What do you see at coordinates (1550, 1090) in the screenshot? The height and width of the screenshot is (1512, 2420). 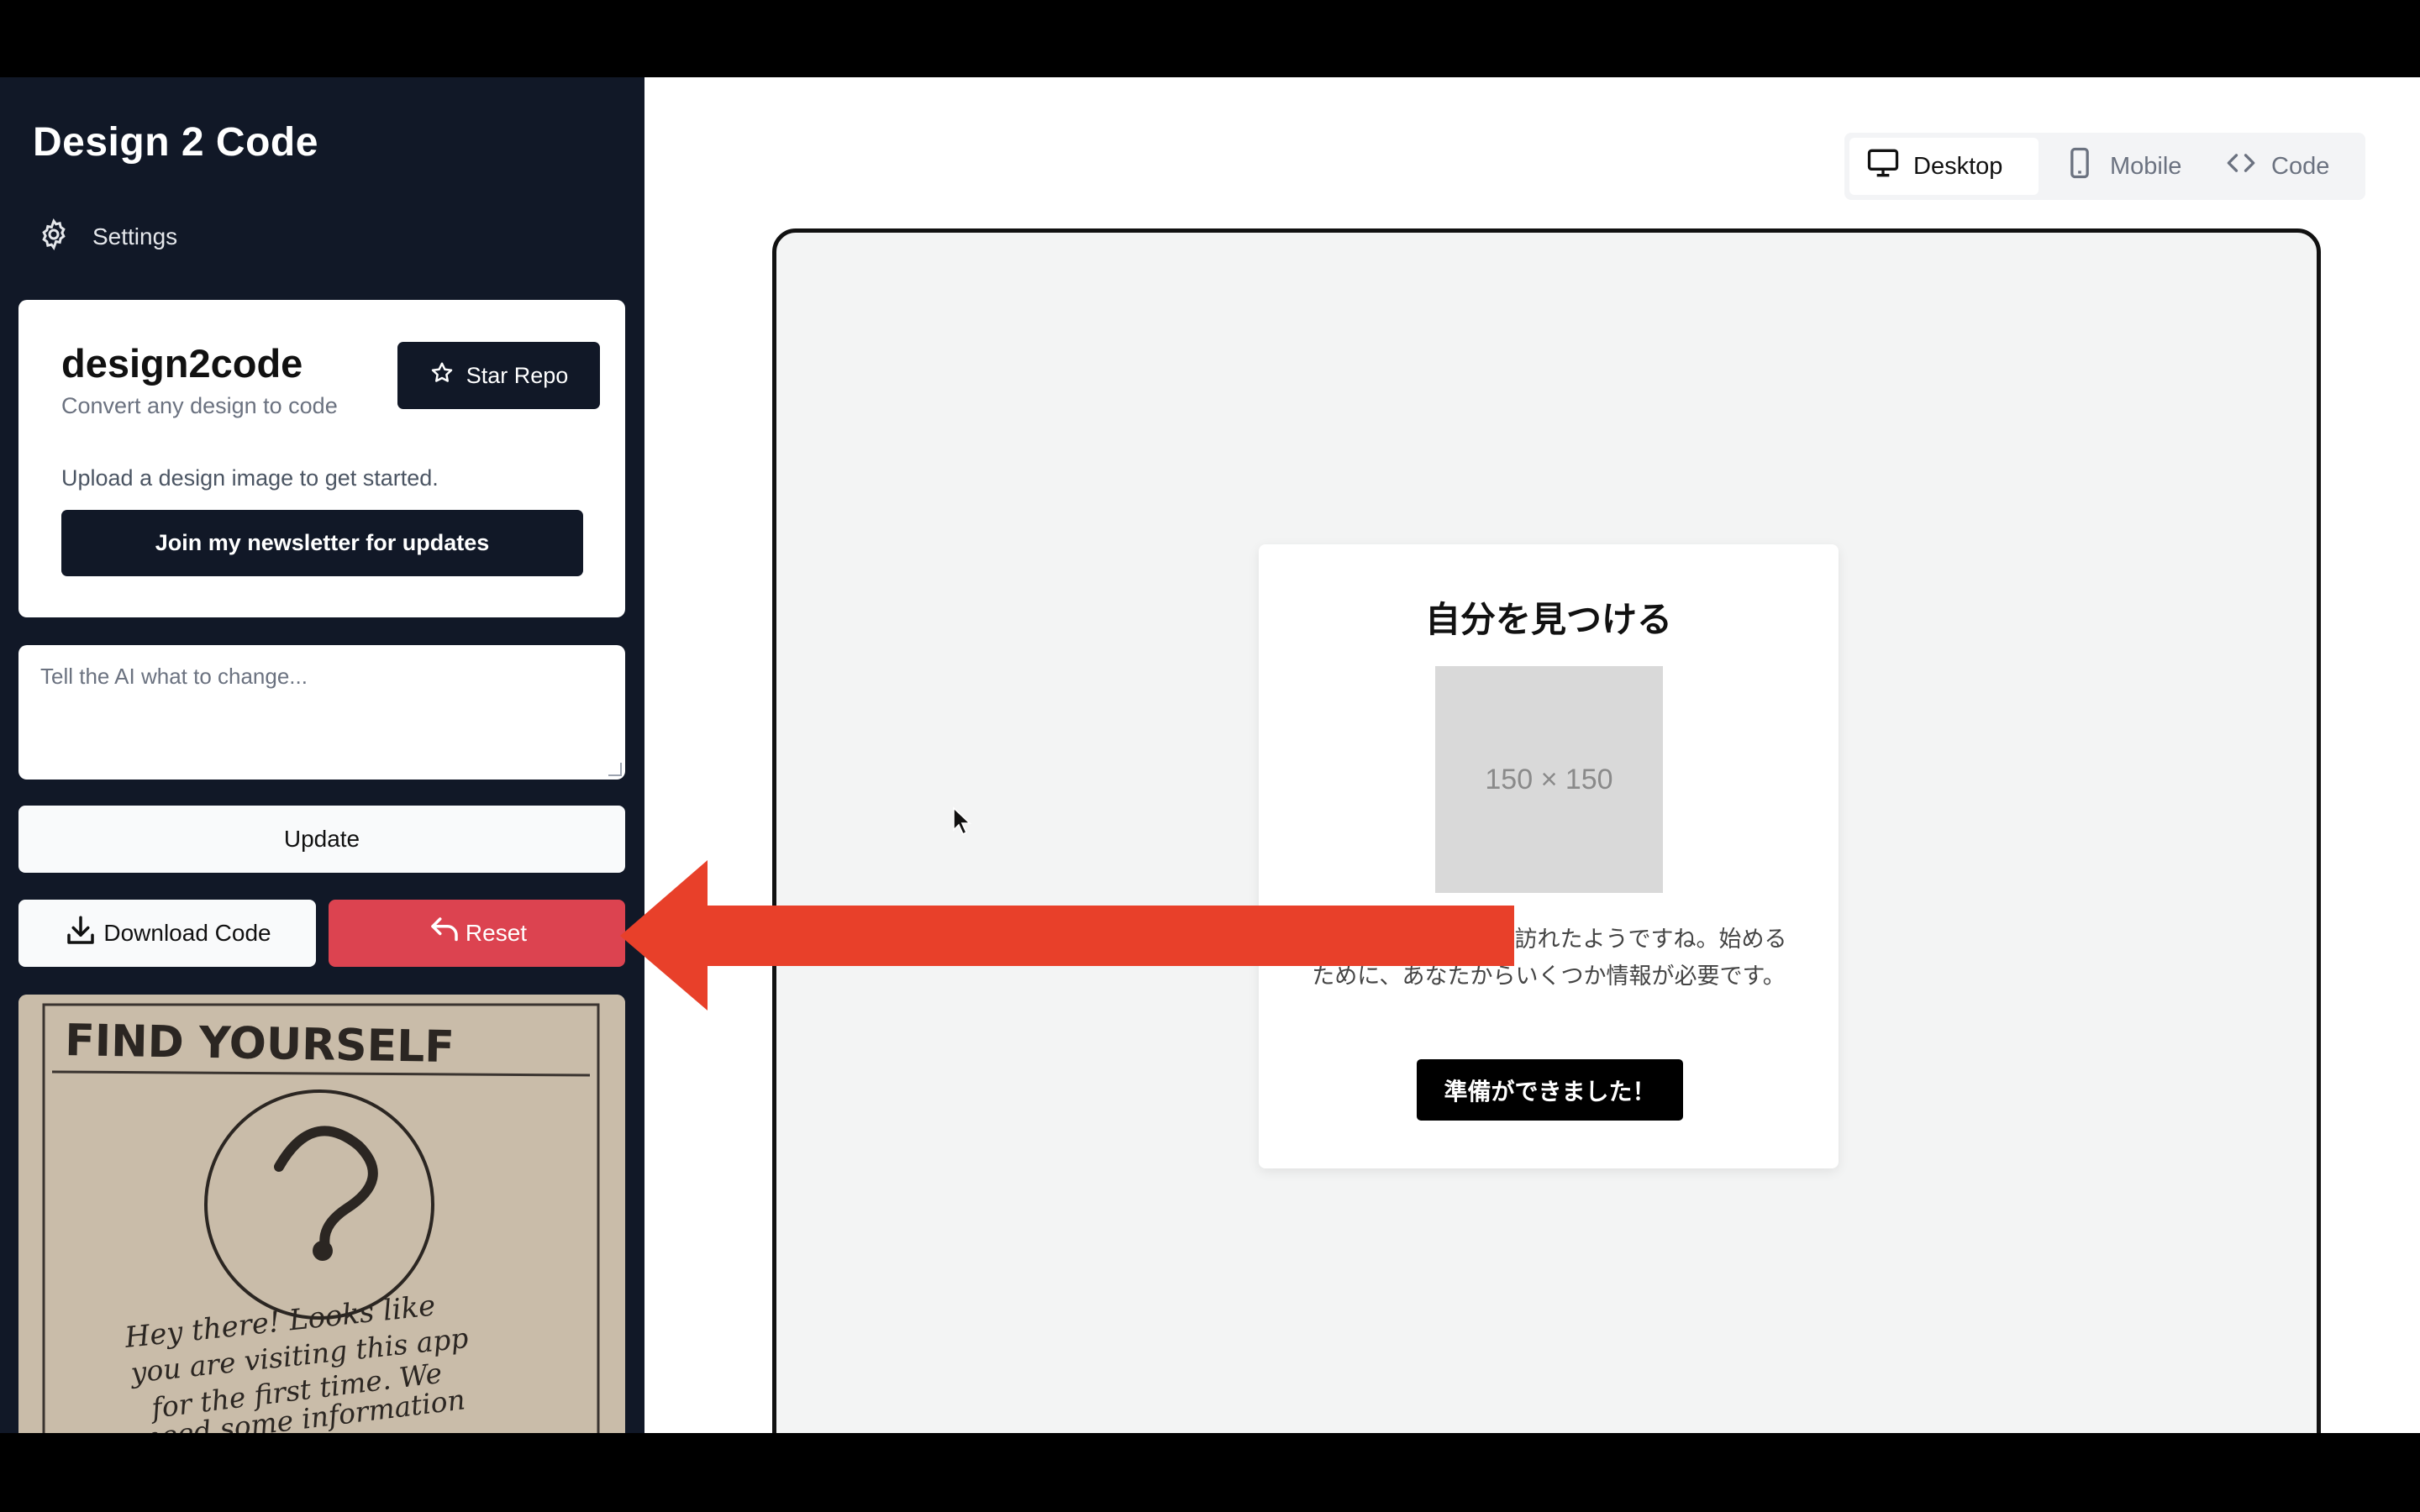 I see `preview-ready-button: 準備ができました！` at bounding box center [1550, 1090].